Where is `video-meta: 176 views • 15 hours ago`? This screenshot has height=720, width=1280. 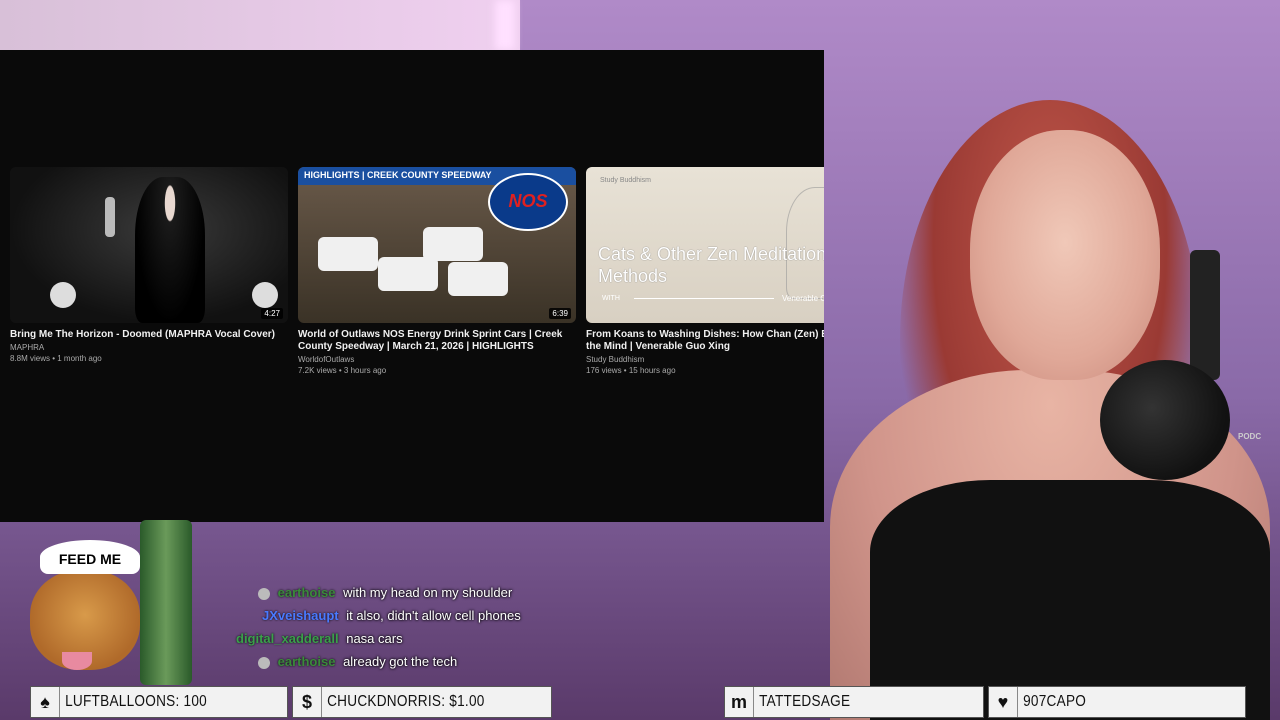
video-meta: 176 views • 15 hours ago is located at coordinates (631, 370).